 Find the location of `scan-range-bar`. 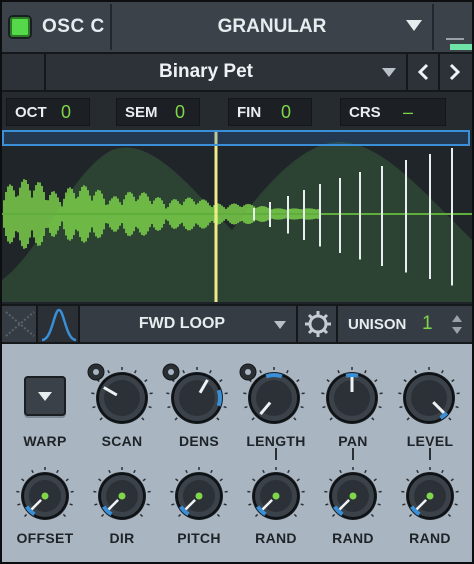

scan-range-bar is located at coordinates (236, 138).